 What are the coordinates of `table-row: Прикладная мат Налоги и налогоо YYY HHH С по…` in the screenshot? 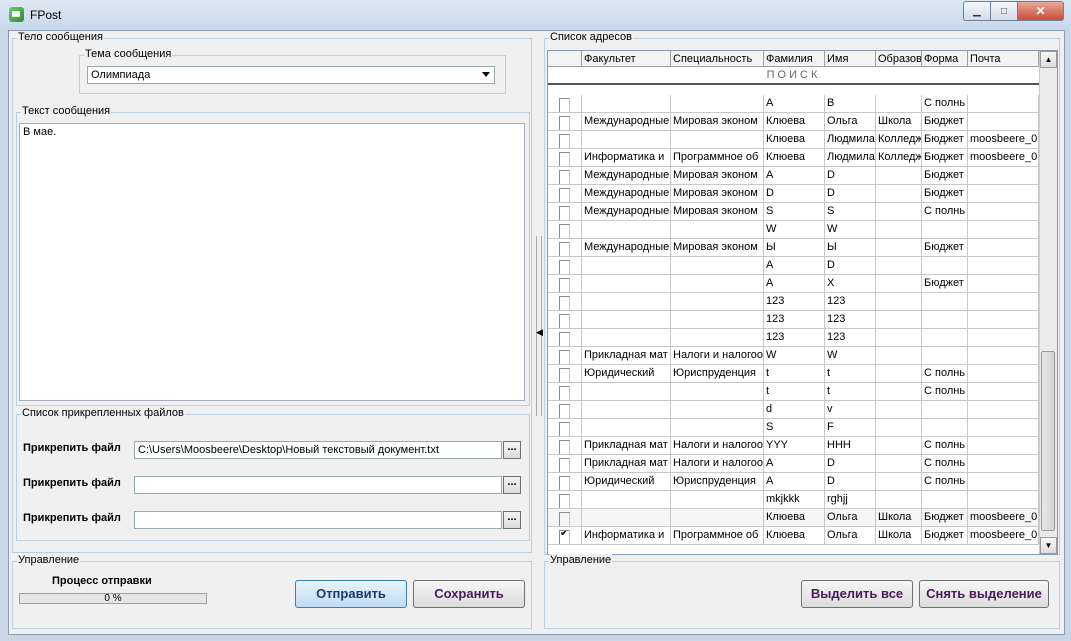 It's located at (793, 446).